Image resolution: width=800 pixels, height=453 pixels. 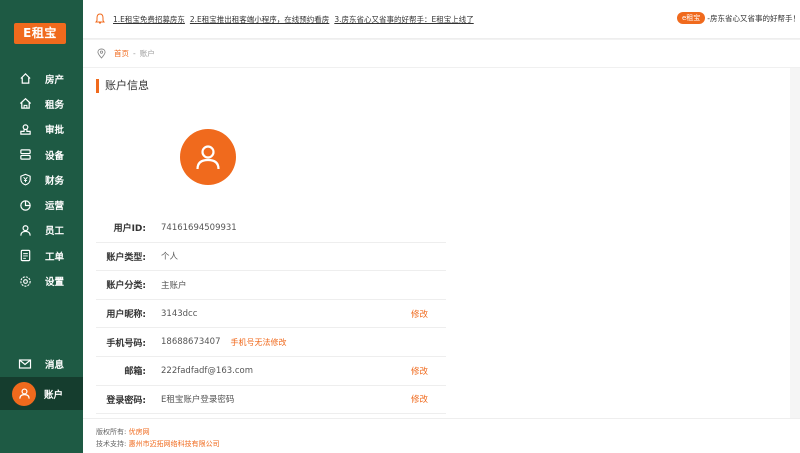 What do you see at coordinates (126, 343) in the screenshot?
I see `info-label: 手机号码:` at bounding box center [126, 343].